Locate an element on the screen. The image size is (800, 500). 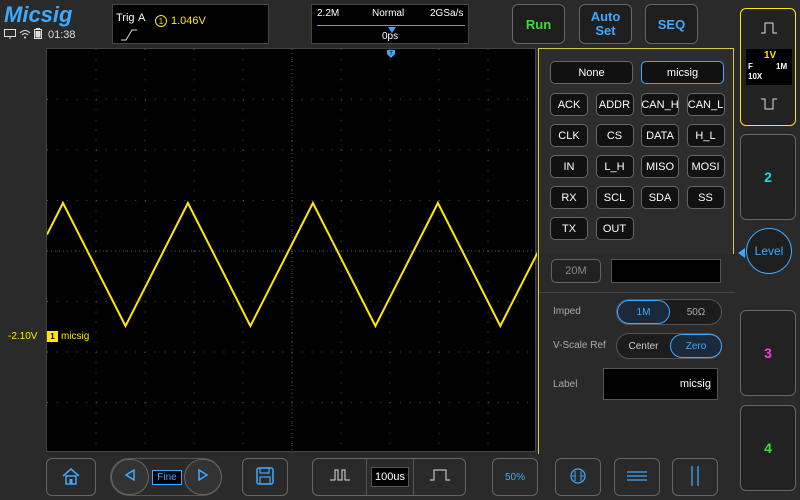
arrow-right-icon is located at coordinates (203, 477).